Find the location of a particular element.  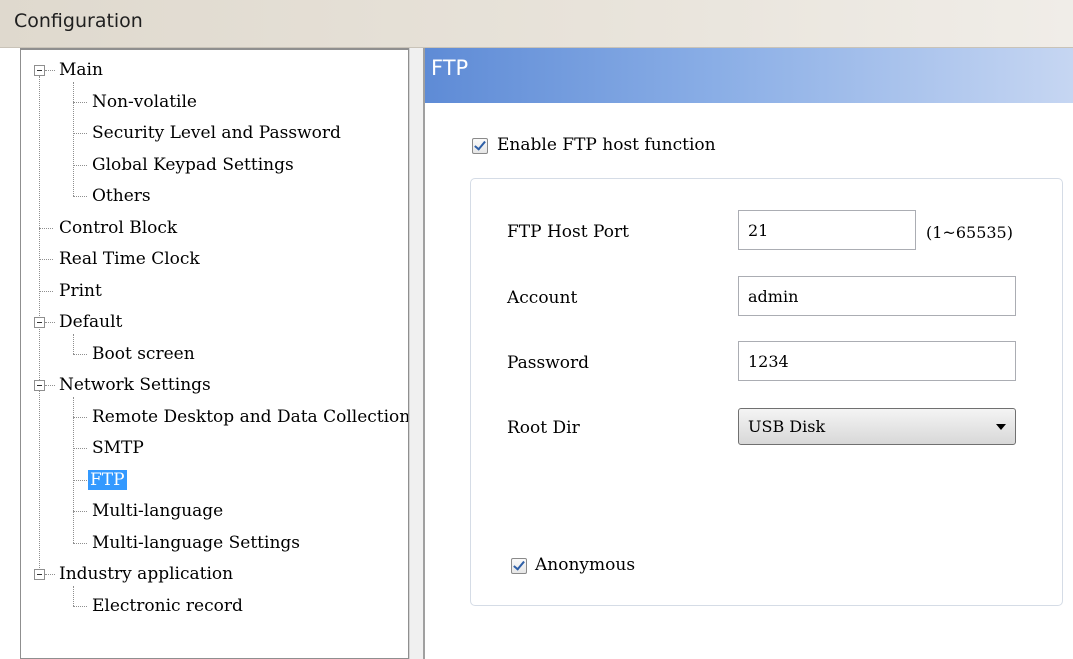

account-input is located at coordinates (877, 296).